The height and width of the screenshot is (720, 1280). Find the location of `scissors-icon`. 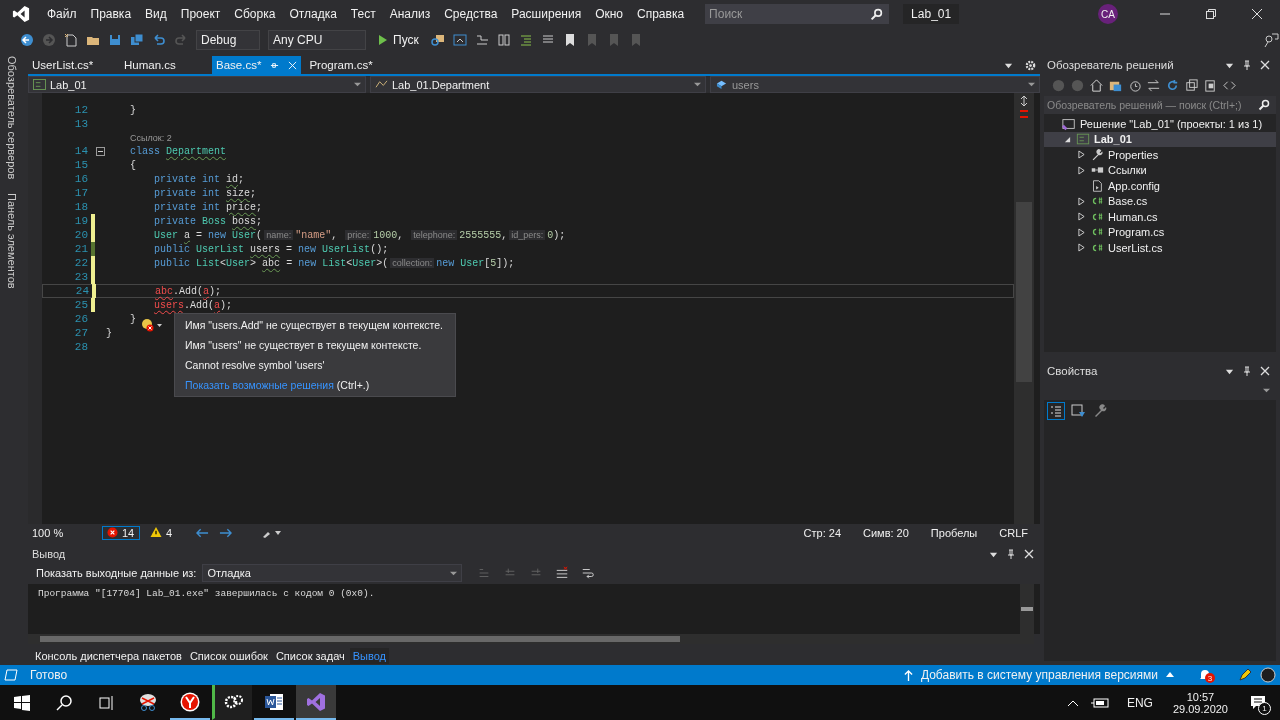

scissors-icon is located at coordinates (148, 701).